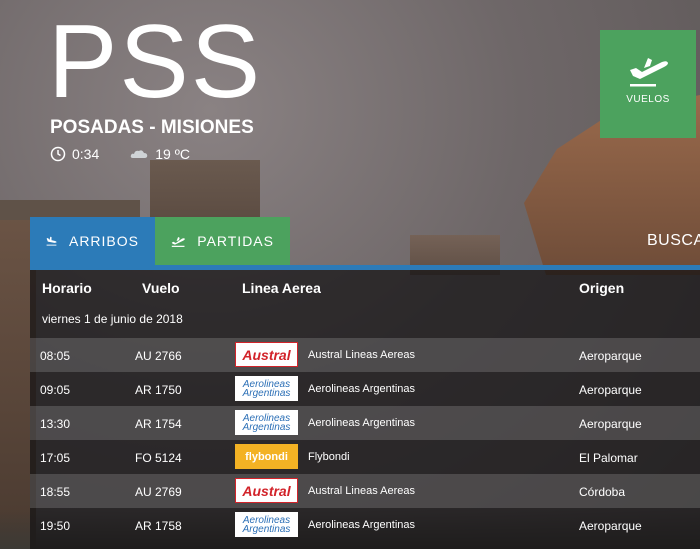 The image size is (700, 549). Describe the element at coordinates (67, 288) in the screenshot. I see `header-horario: Horario` at that location.